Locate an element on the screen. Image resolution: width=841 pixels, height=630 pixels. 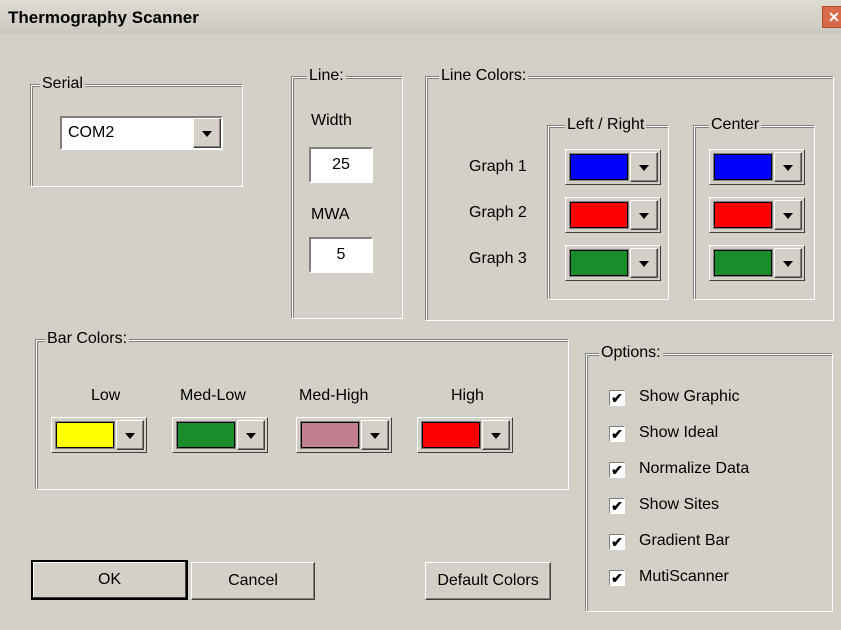
graph-3-label: Graph 3 is located at coordinates (498, 258).